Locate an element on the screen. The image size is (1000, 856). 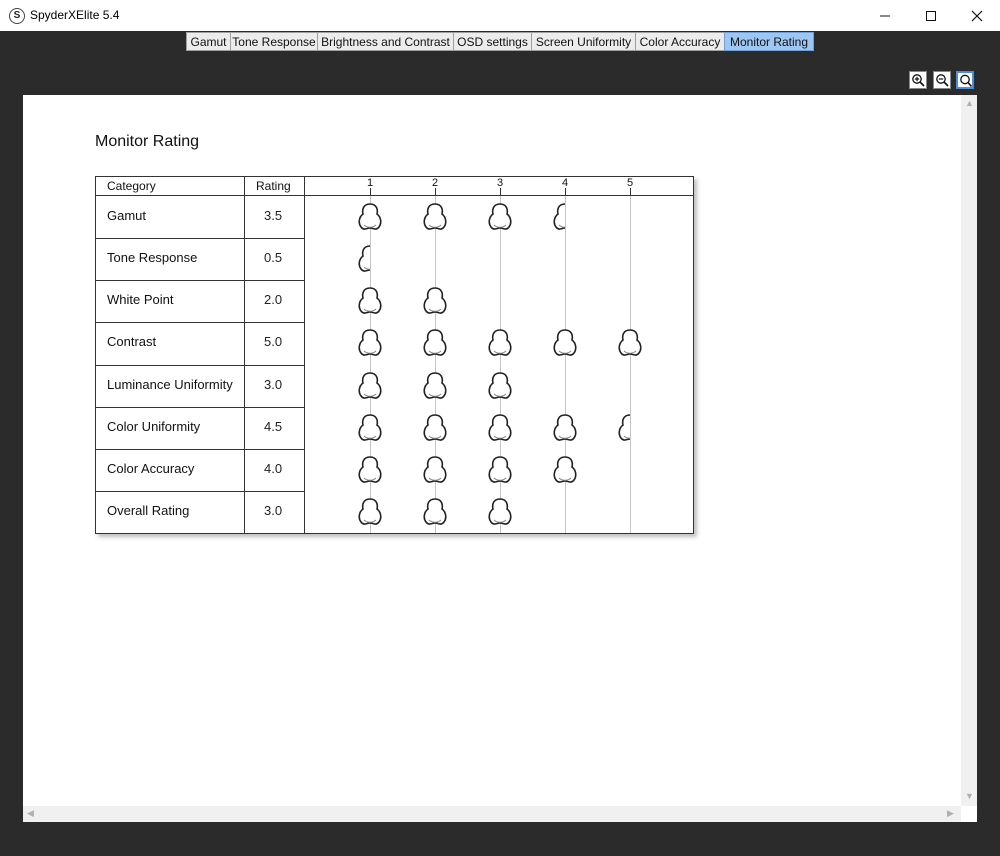
window-title: SpyderXElite 5.4 is located at coordinates (75, 15).